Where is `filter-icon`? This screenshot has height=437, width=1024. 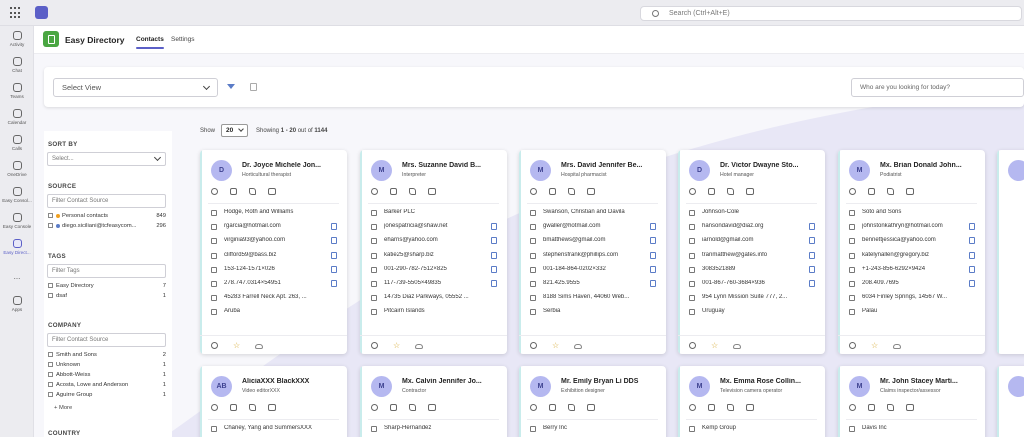
filter-icon is located at coordinates (231, 87).